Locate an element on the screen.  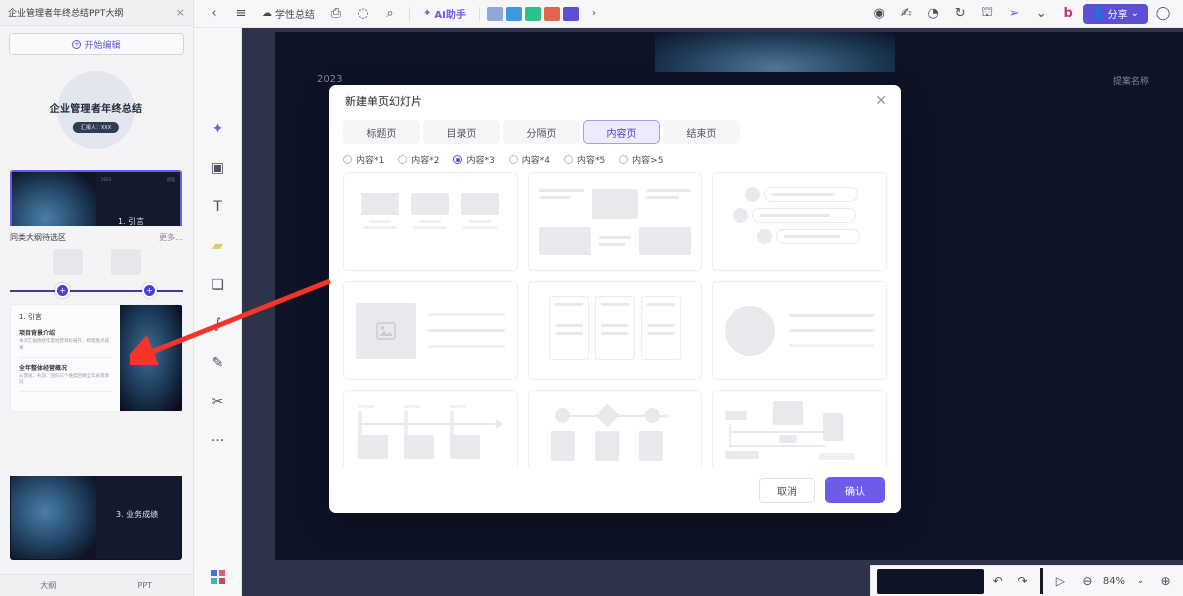
radio-label: 内容*5 is located at coordinates (591, 161).